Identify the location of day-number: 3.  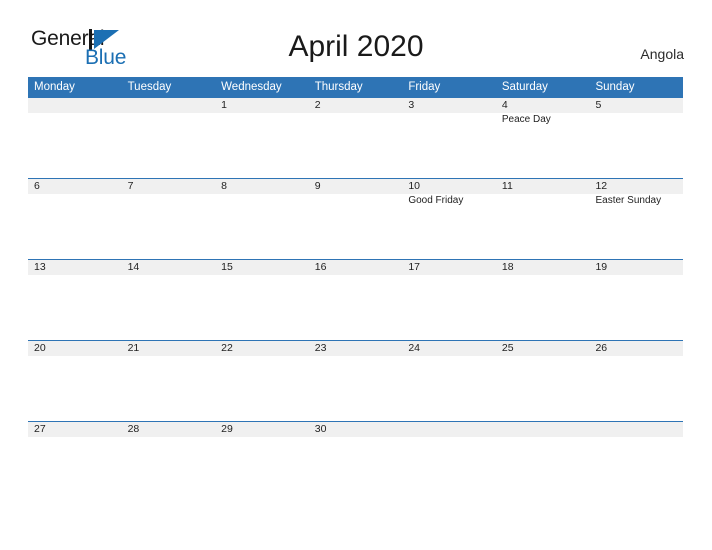
(411, 105).